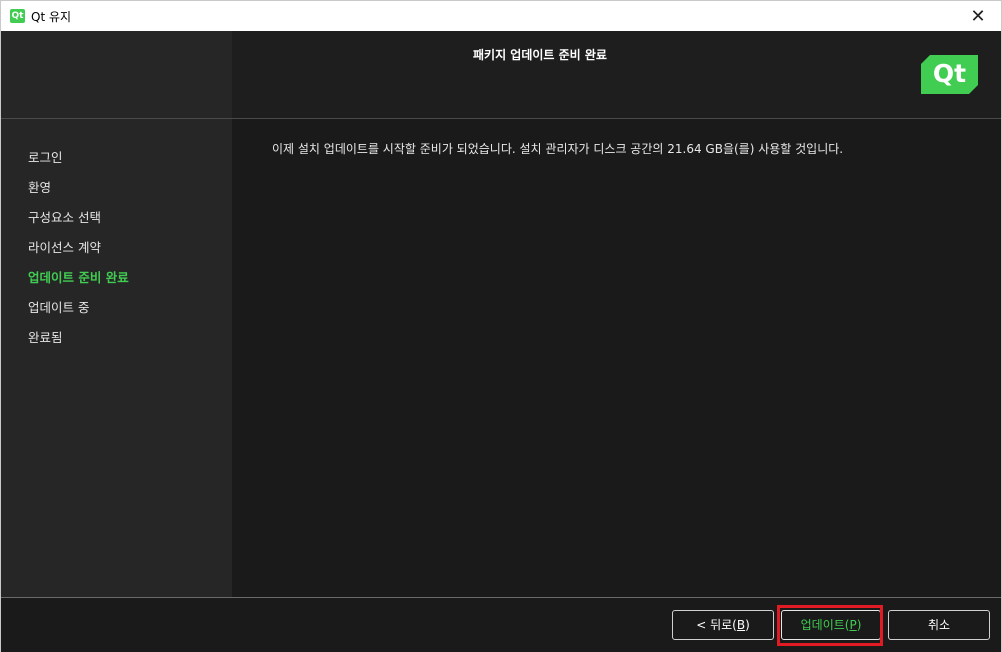  I want to click on step-ready-to-update: 업데이트 준비 완료, so click(78, 277).